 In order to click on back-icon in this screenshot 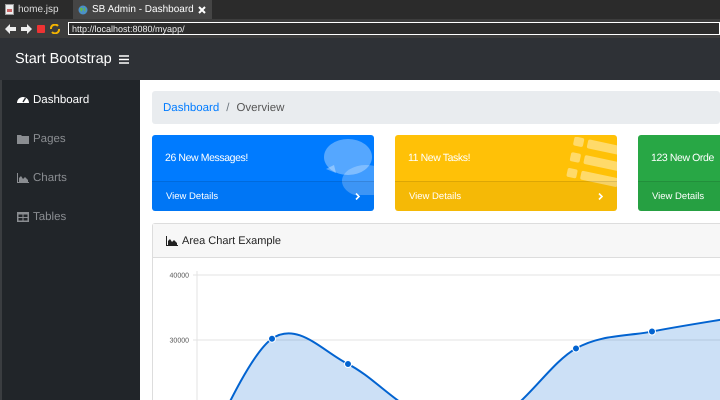, I will do `click(10, 29)`.